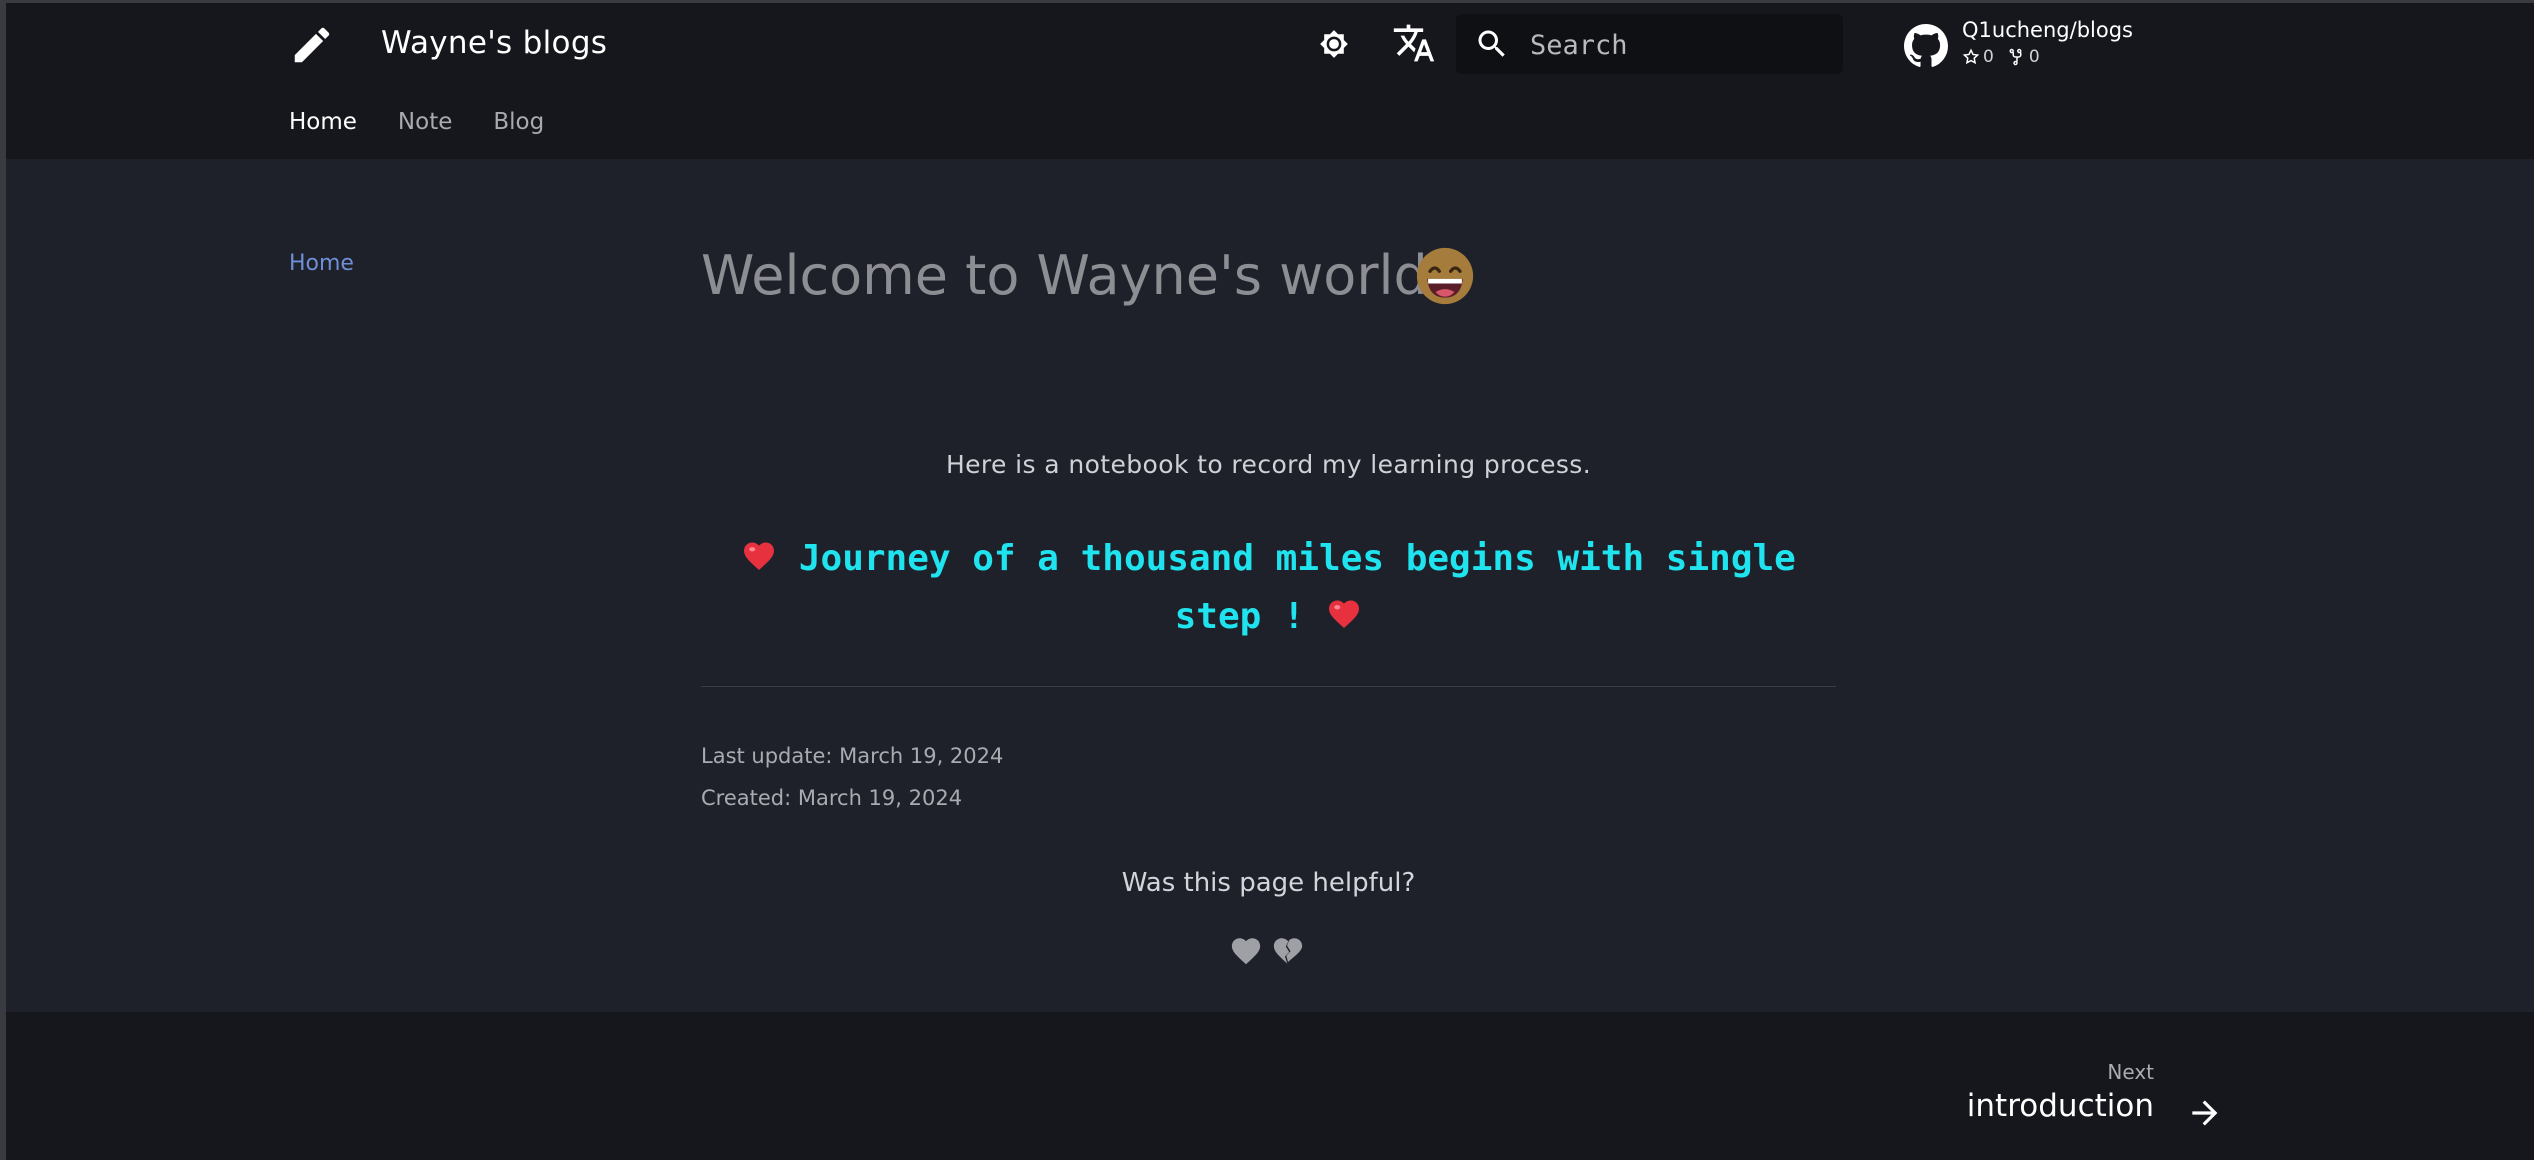 The image size is (2534, 1160). What do you see at coordinates (425, 122) in the screenshot?
I see `tab-note: Note` at bounding box center [425, 122].